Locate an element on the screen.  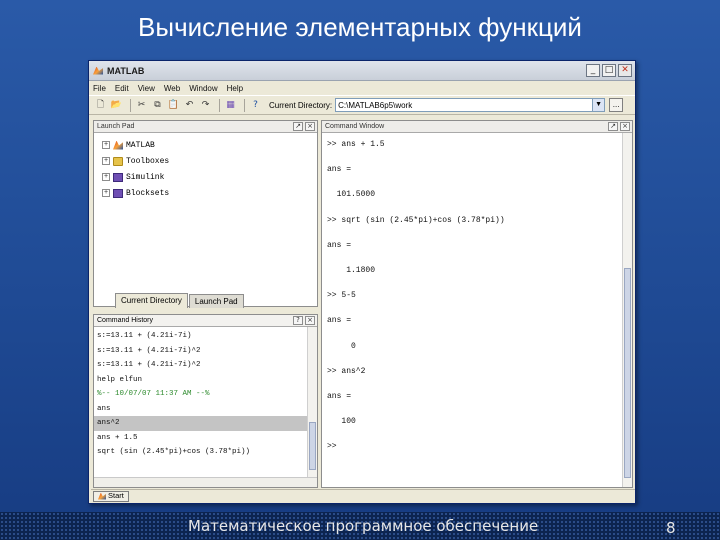
toolbar-separator is located at coordinates (130, 105).